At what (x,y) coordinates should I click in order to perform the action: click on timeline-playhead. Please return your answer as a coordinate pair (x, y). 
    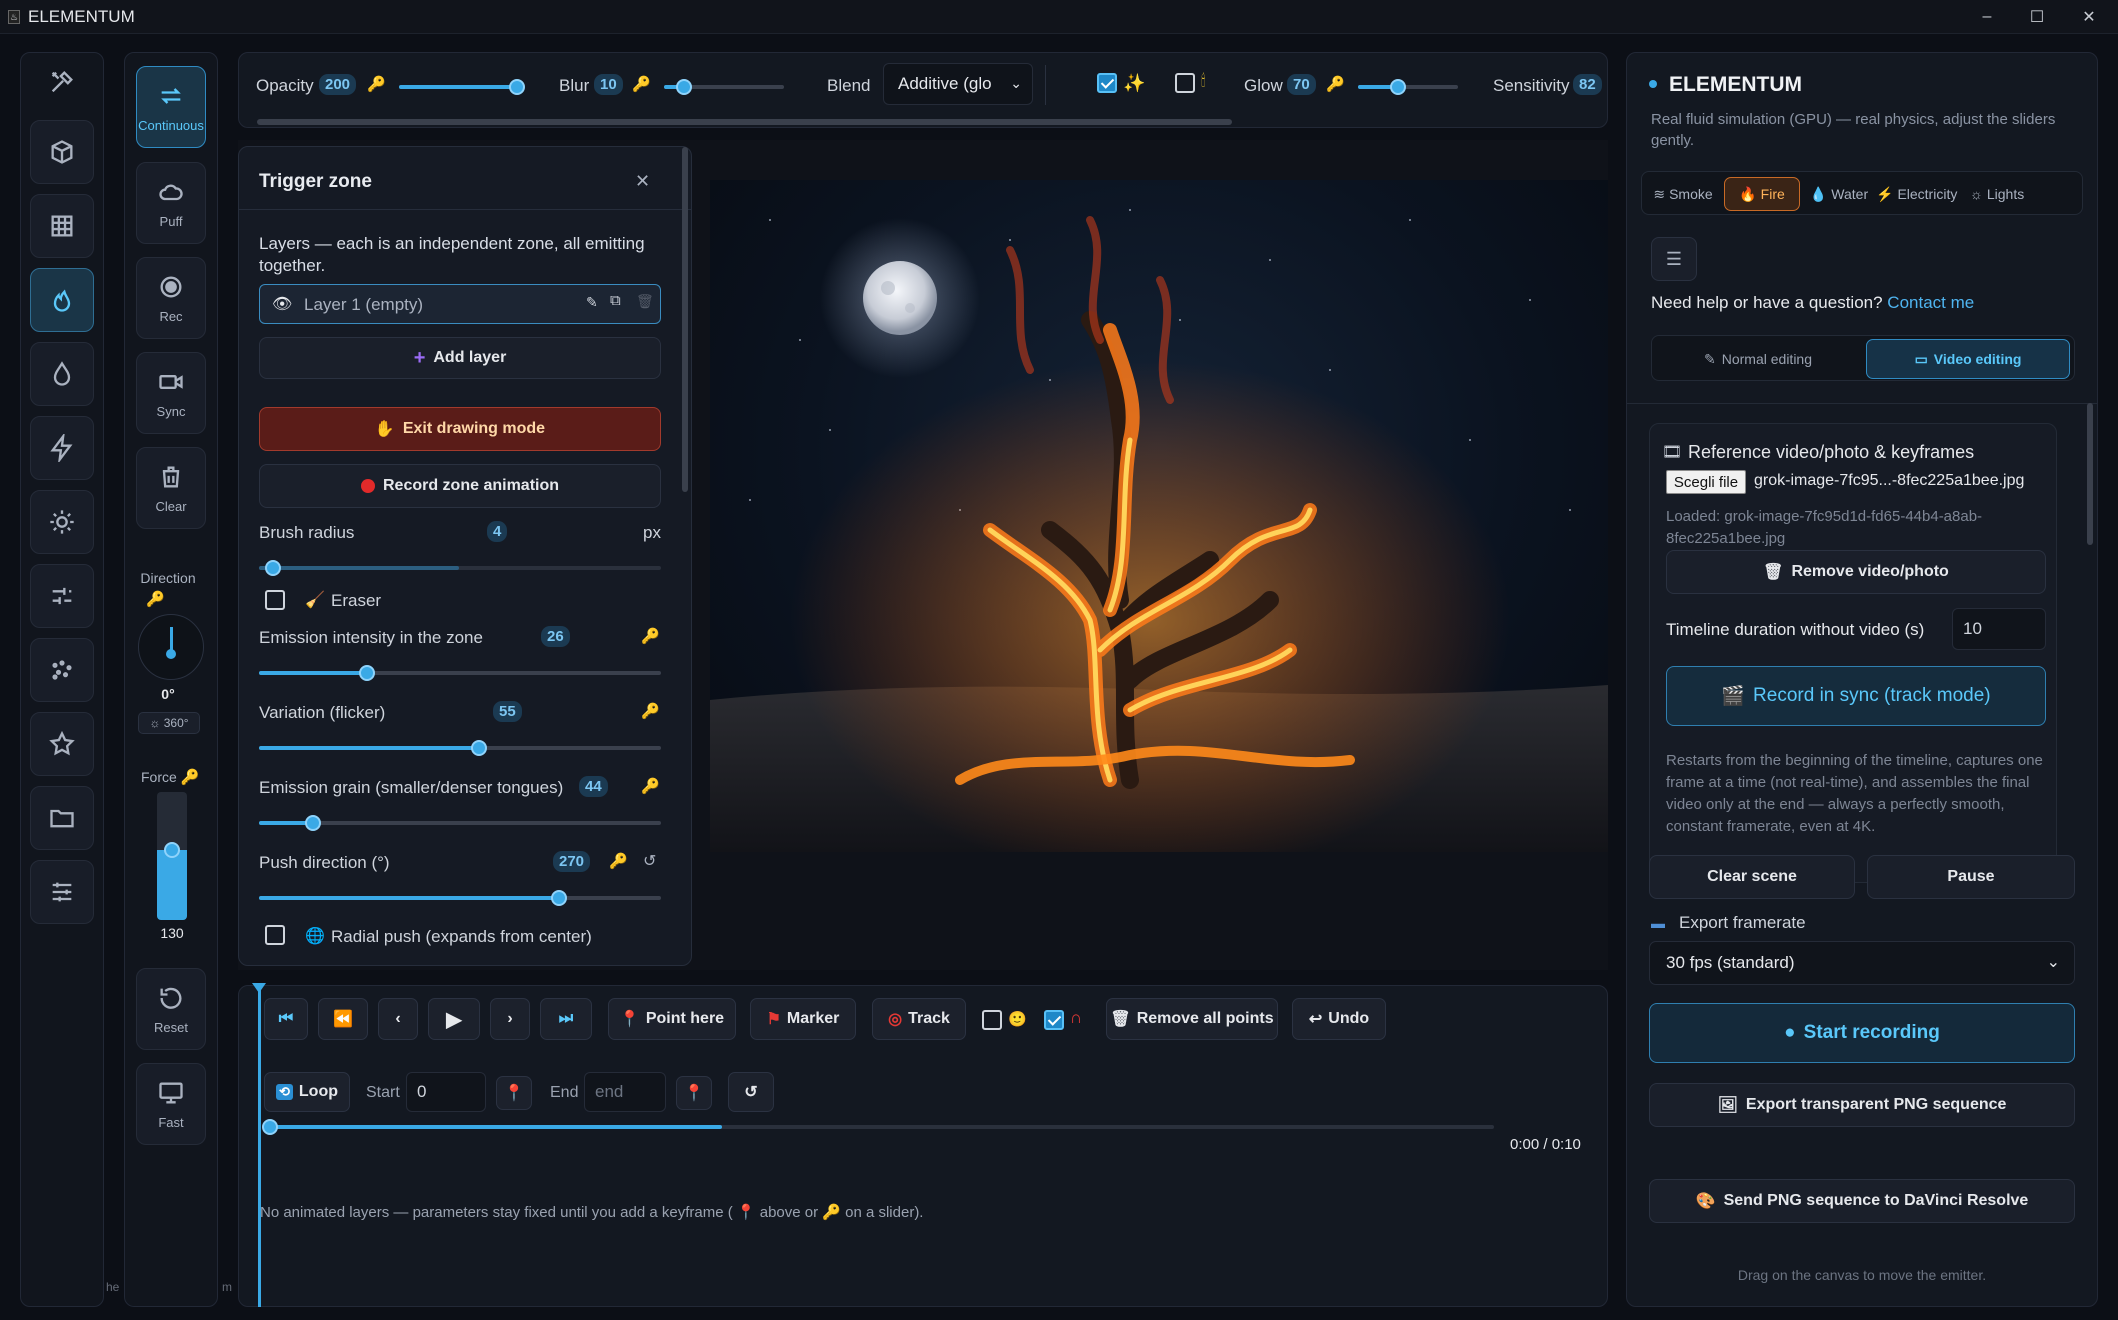
    Looking at the image, I should click on (259, 1146).